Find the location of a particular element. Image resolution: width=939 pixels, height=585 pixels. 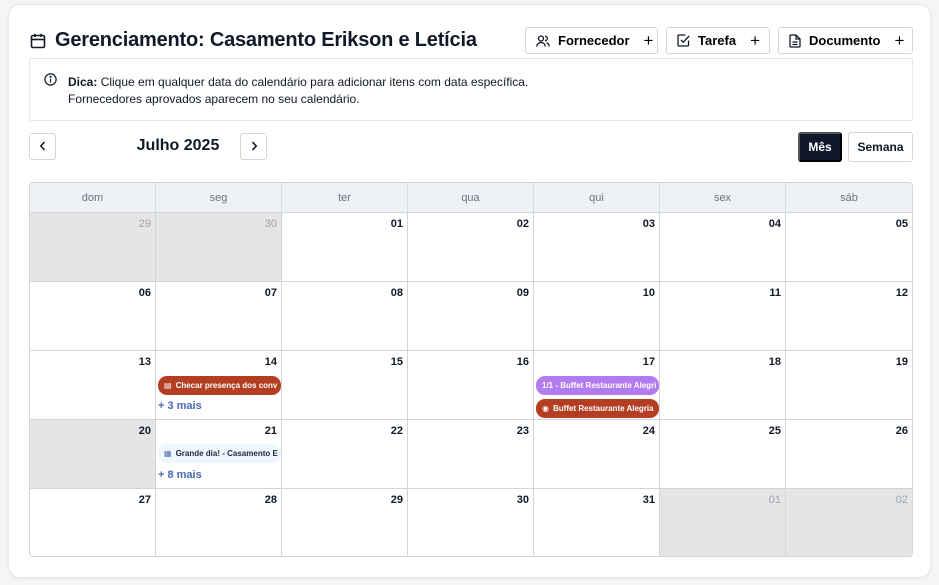

day-number: 11 is located at coordinates (775, 293).